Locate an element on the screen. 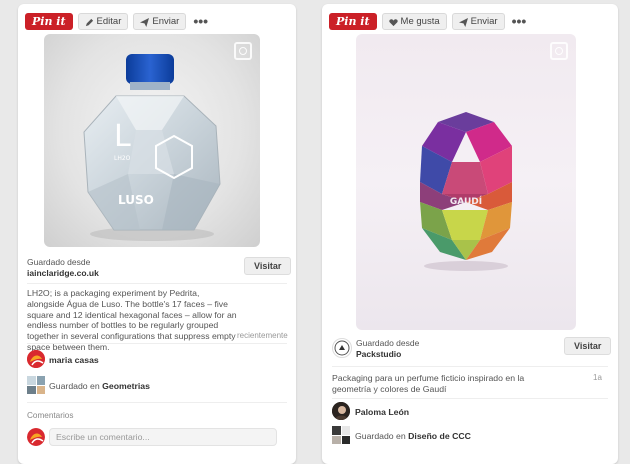 The height and width of the screenshot is (464, 630). saved-in-board: Guardado en Geometrias is located at coordinates (99, 386).